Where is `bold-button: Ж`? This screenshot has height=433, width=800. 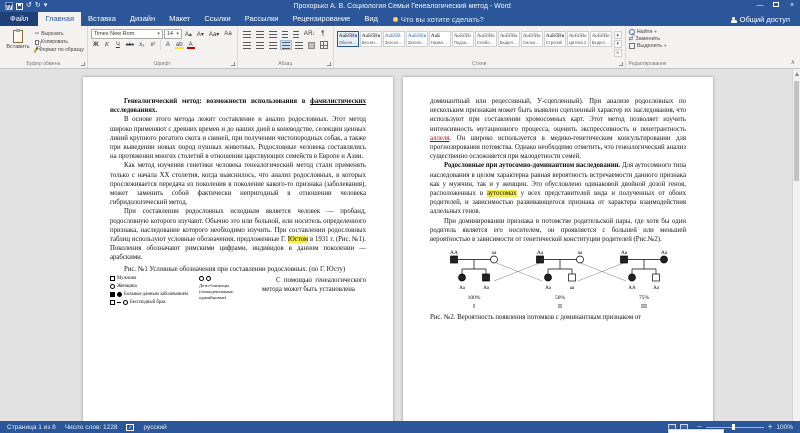 bold-button: Ж is located at coordinates (96, 45).